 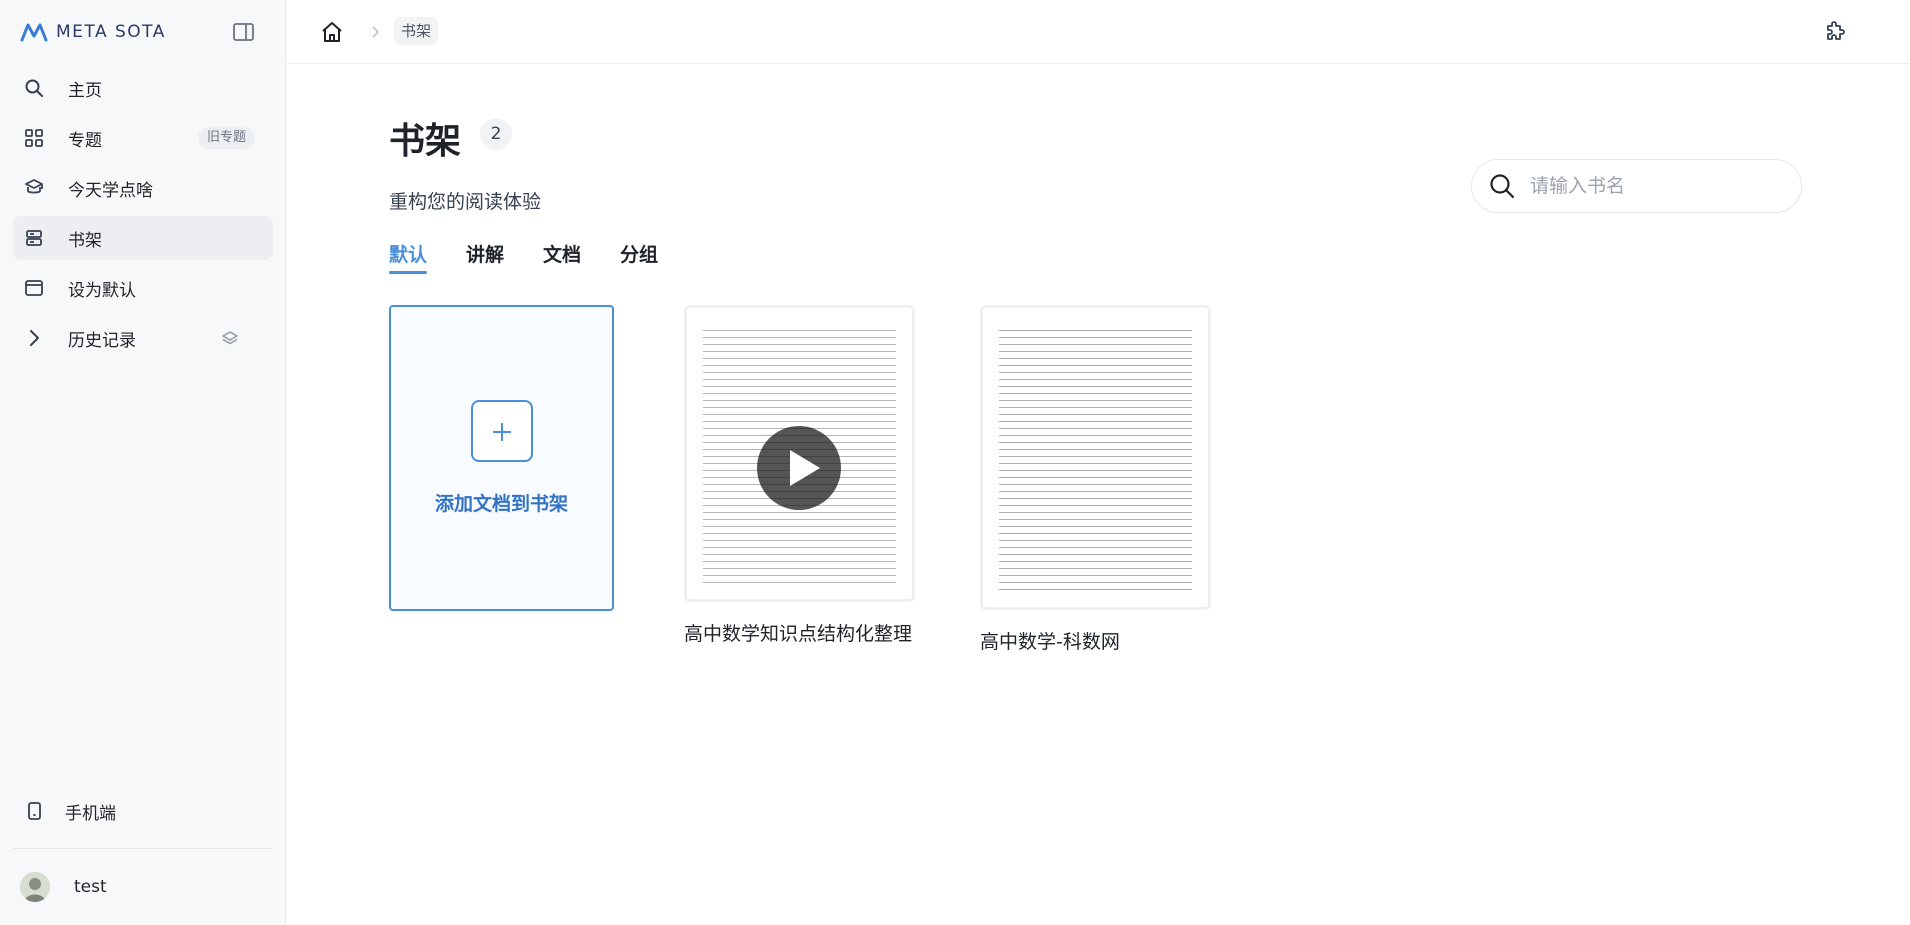 I want to click on sidebar-divider, so click(x=143, y=848).